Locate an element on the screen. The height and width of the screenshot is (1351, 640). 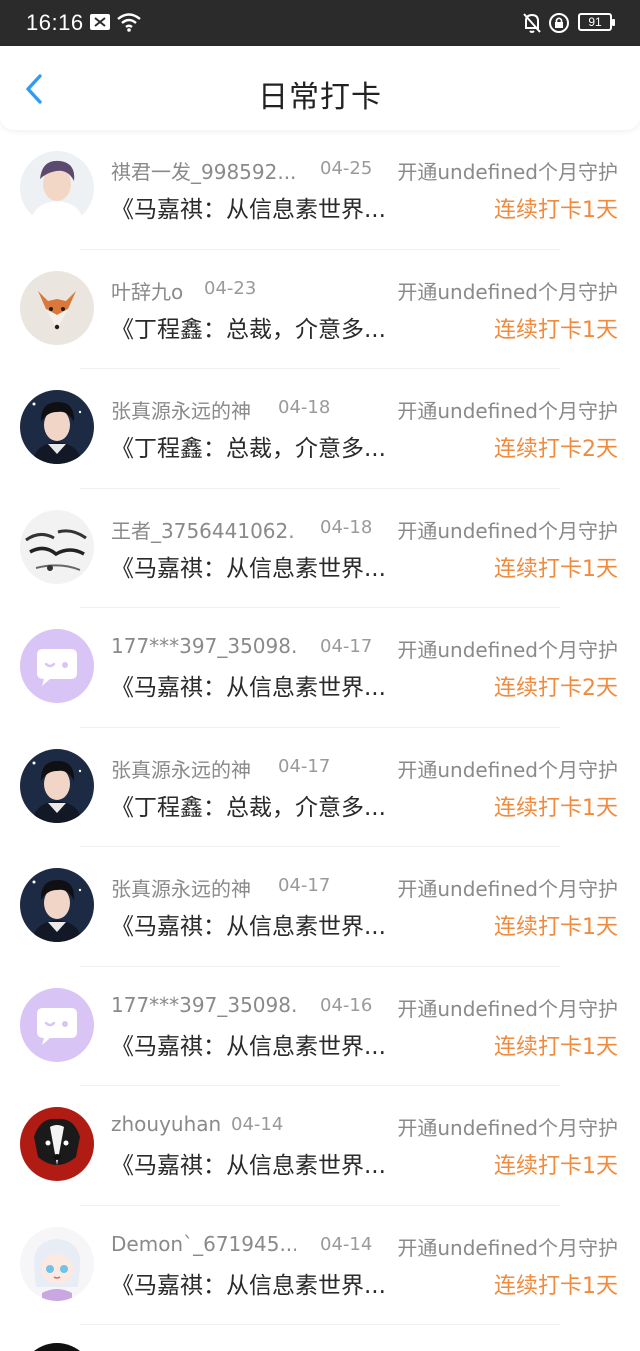
status-bar: 16:16 91 is located at coordinates (320, 23).